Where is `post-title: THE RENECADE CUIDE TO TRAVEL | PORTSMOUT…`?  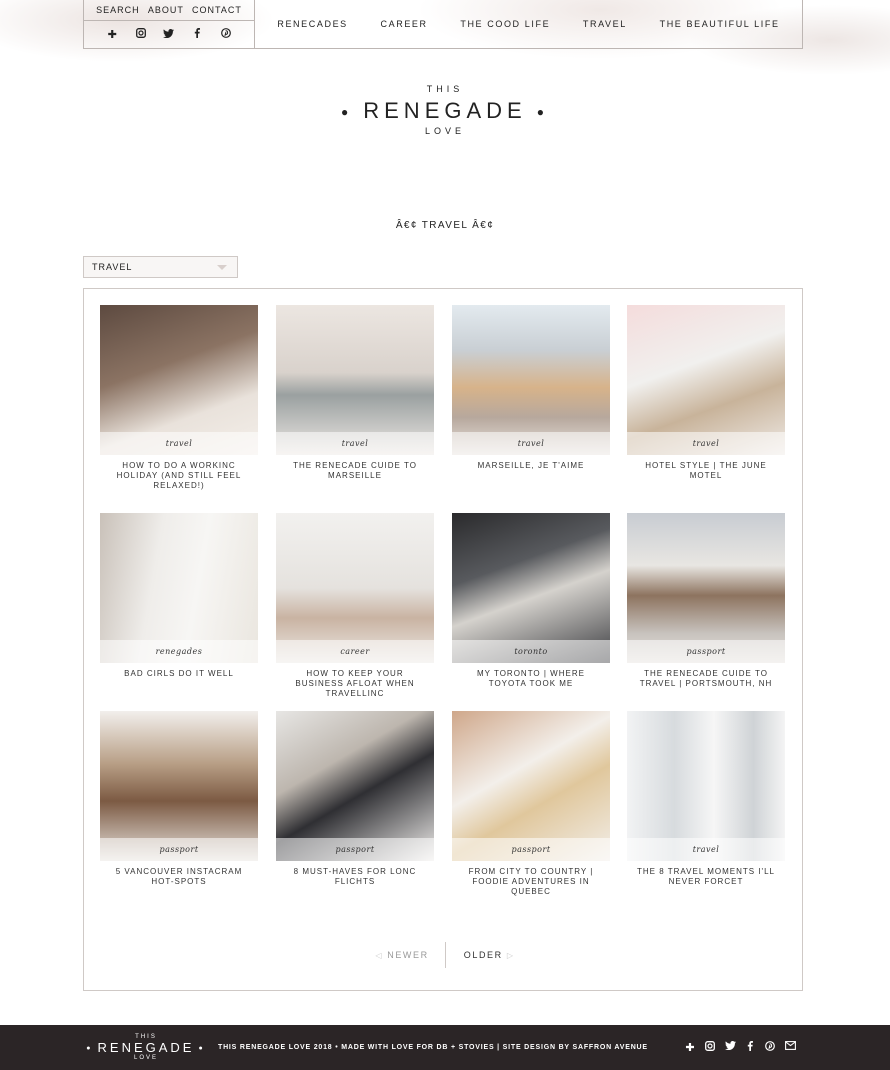
post-title: THE RENECADE CUIDE TO TRAVEL | PORTSMOUT… is located at coordinates (706, 679).